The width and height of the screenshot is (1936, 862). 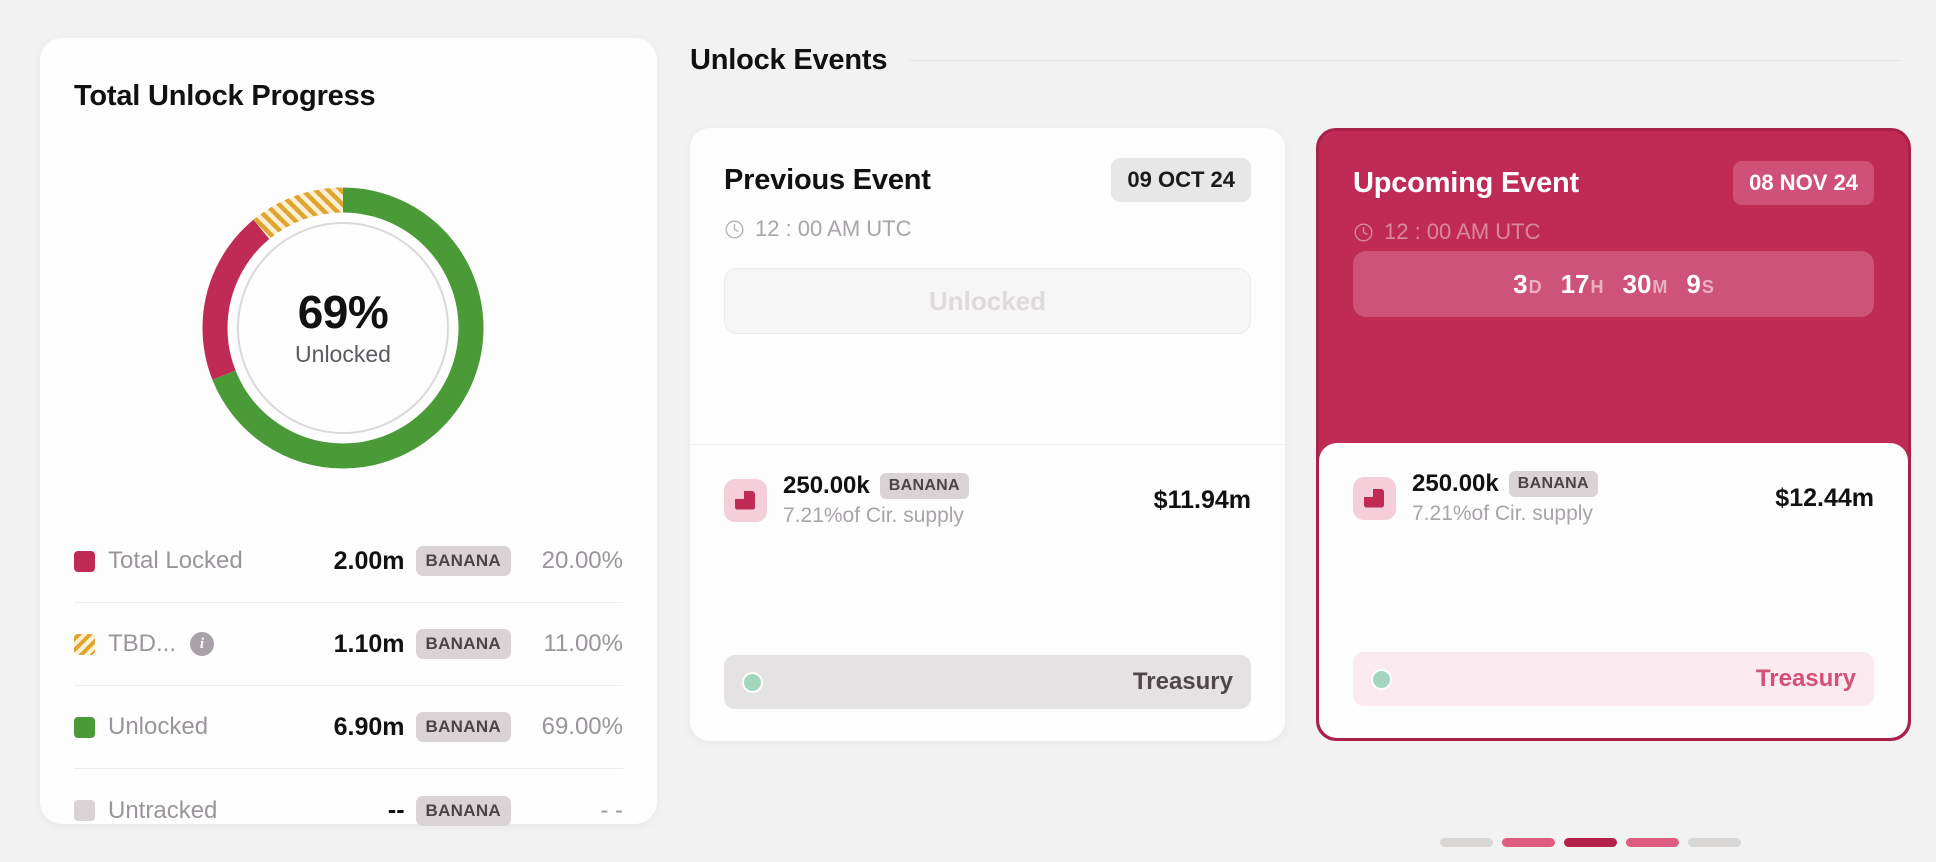 I want to click on event-date-badge: 08 NOV 24, so click(x=1803, y=183).